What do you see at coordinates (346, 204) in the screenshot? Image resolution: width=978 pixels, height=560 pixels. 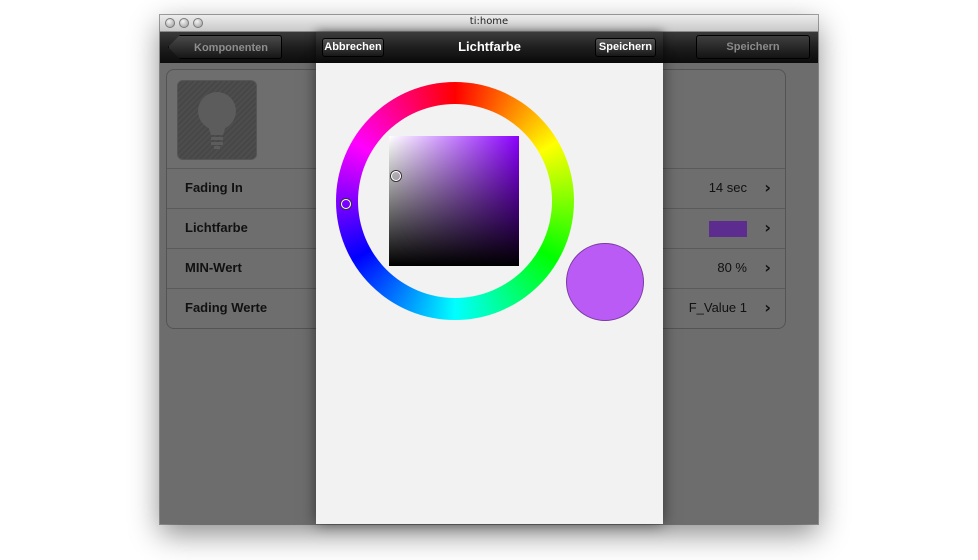 I see `hue-handle` at bounding box center [346, 204].